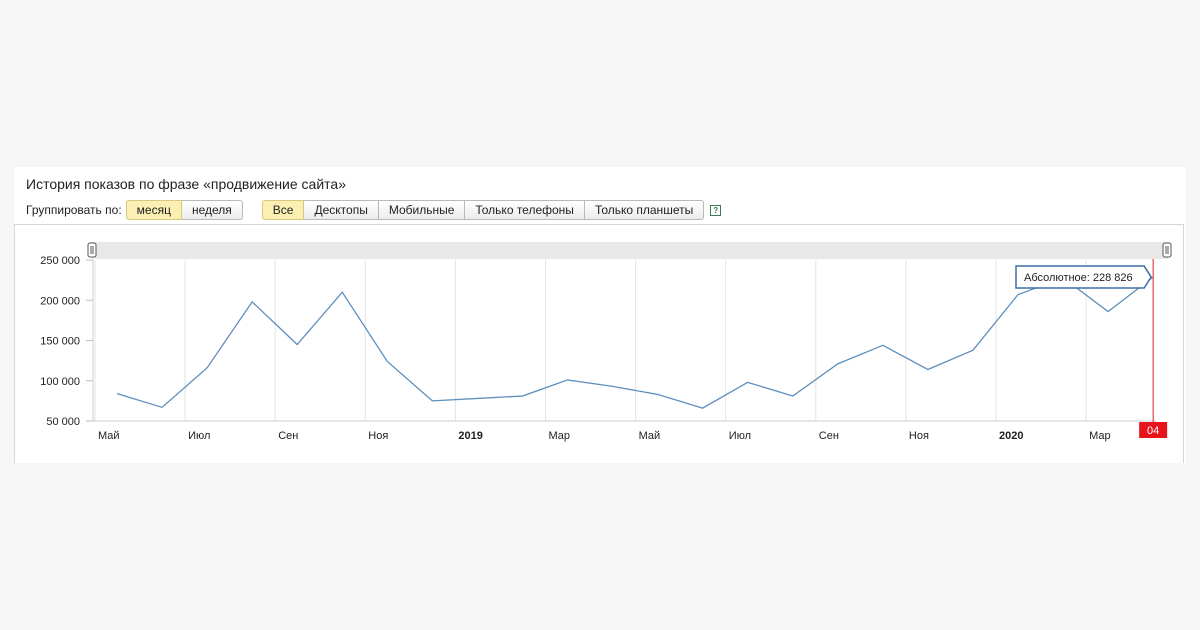  Describe the element at coordinates (63, 422) in the screenshot. I see `y-tick-label: 50 000` at that location.